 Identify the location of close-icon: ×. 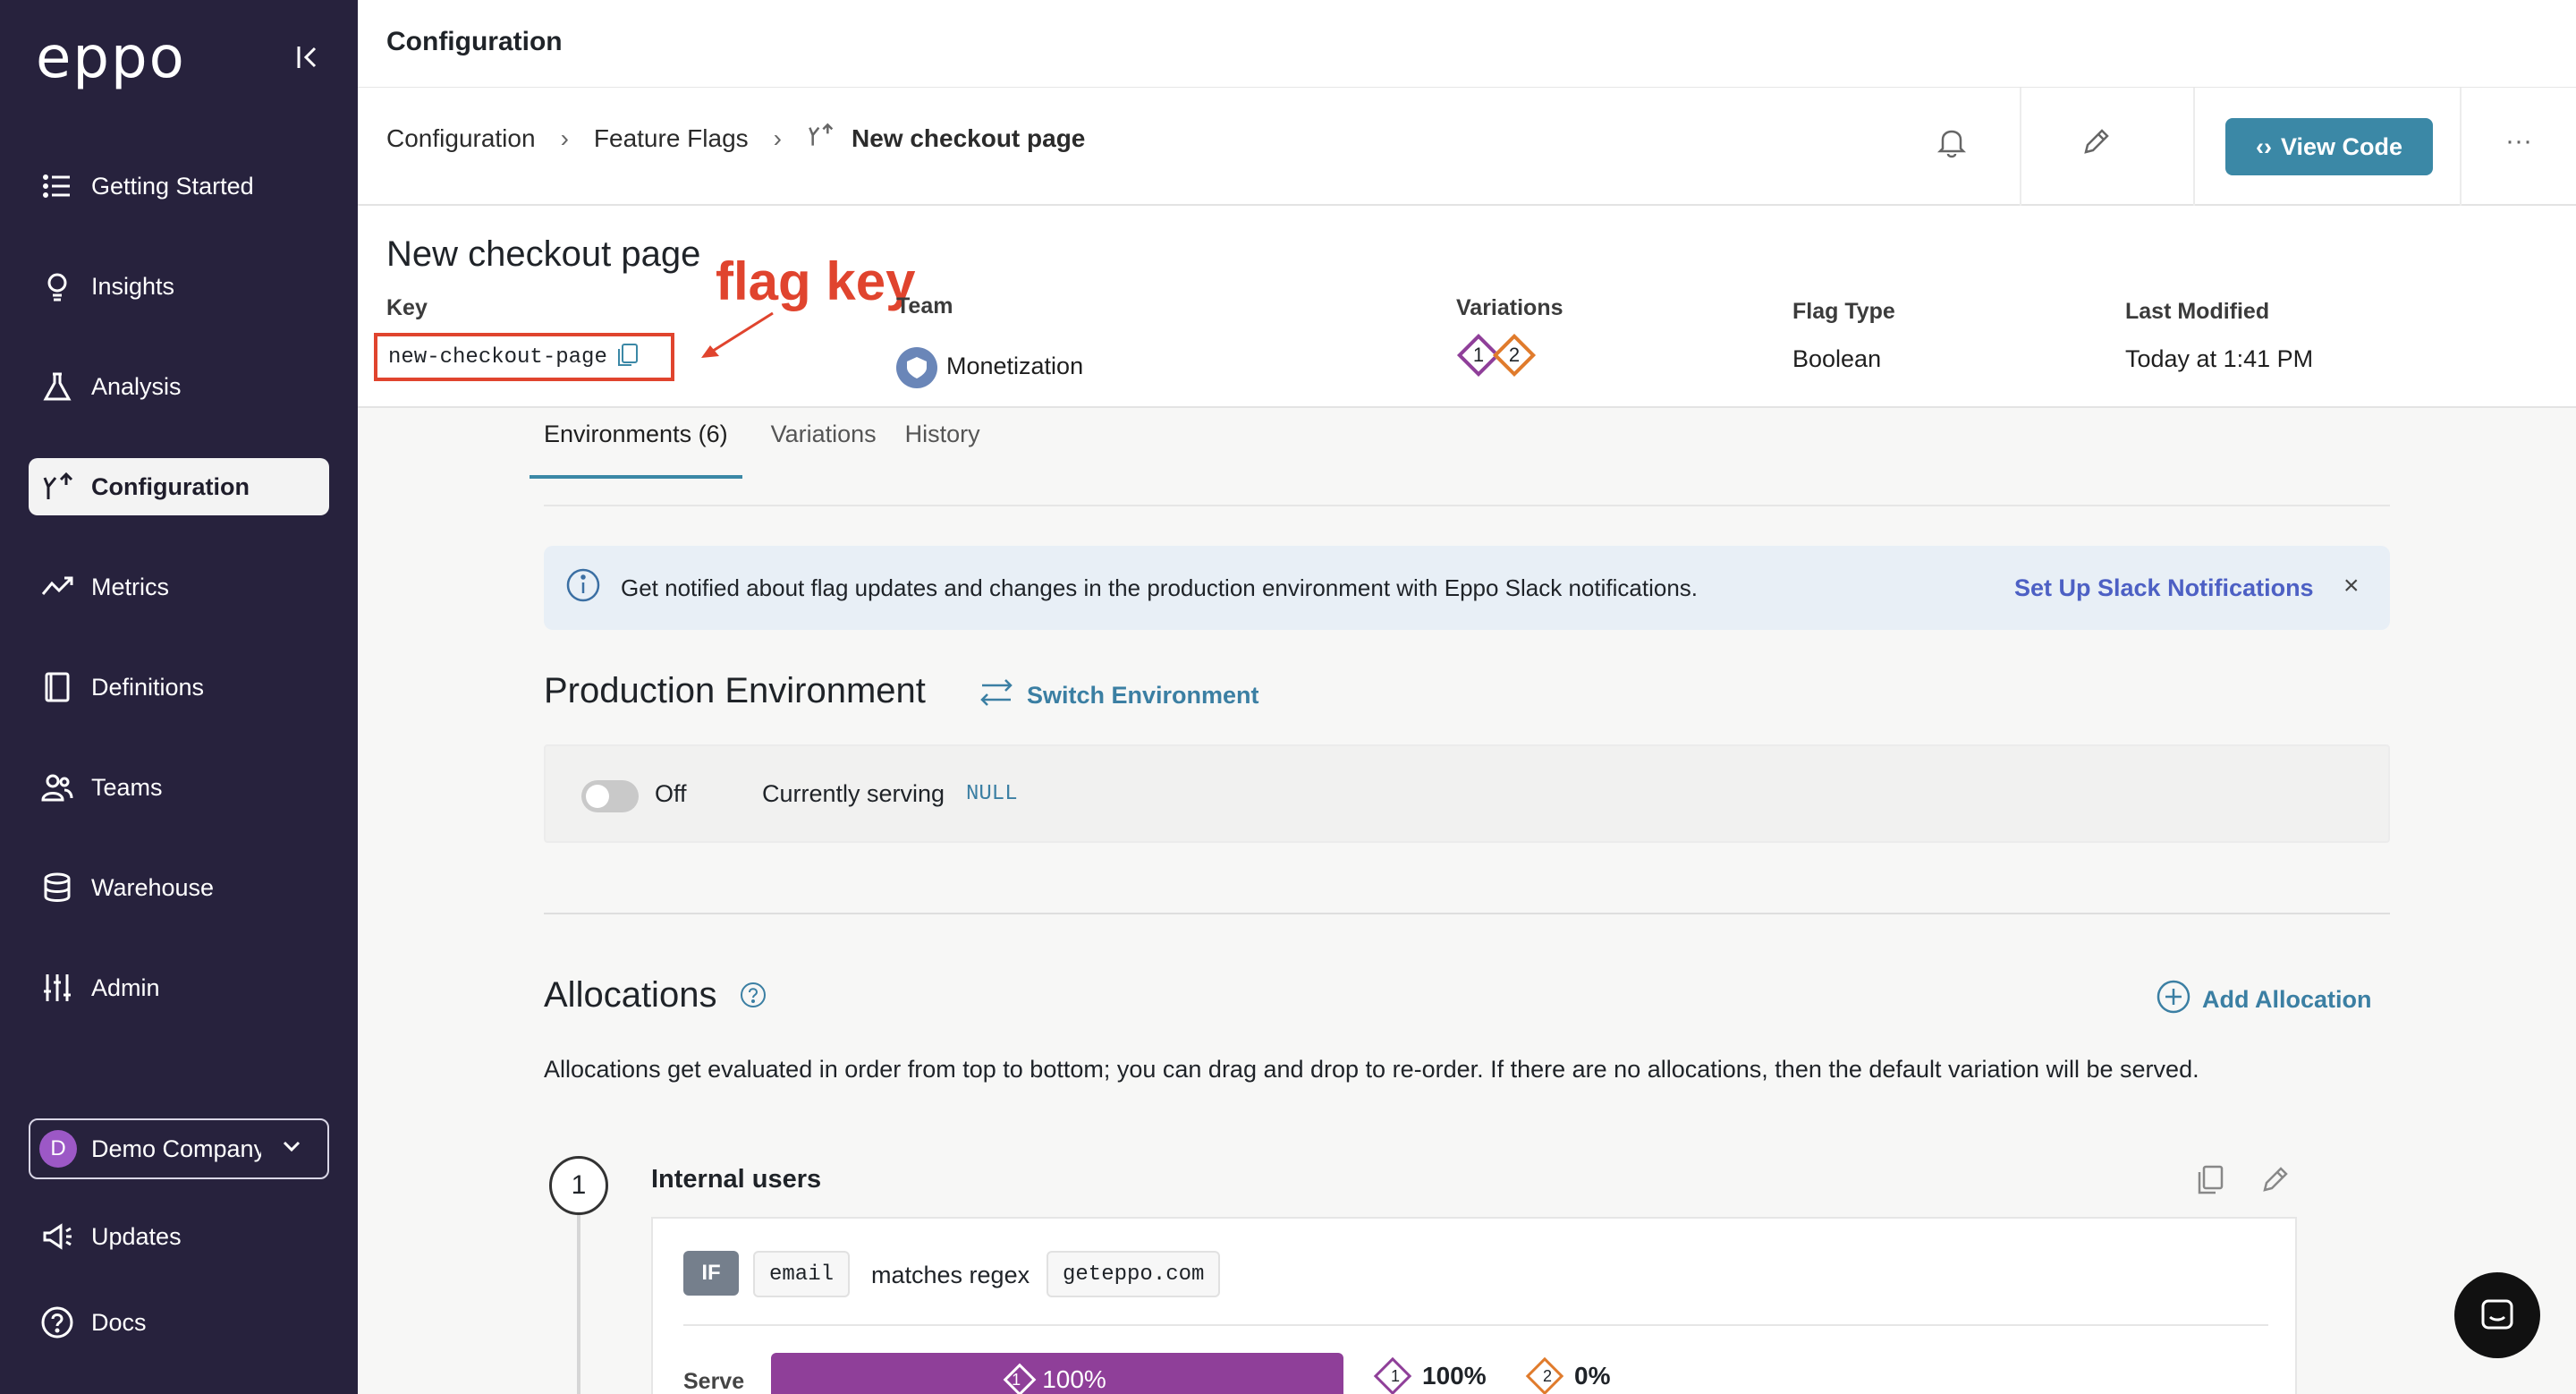
(2351, 586).